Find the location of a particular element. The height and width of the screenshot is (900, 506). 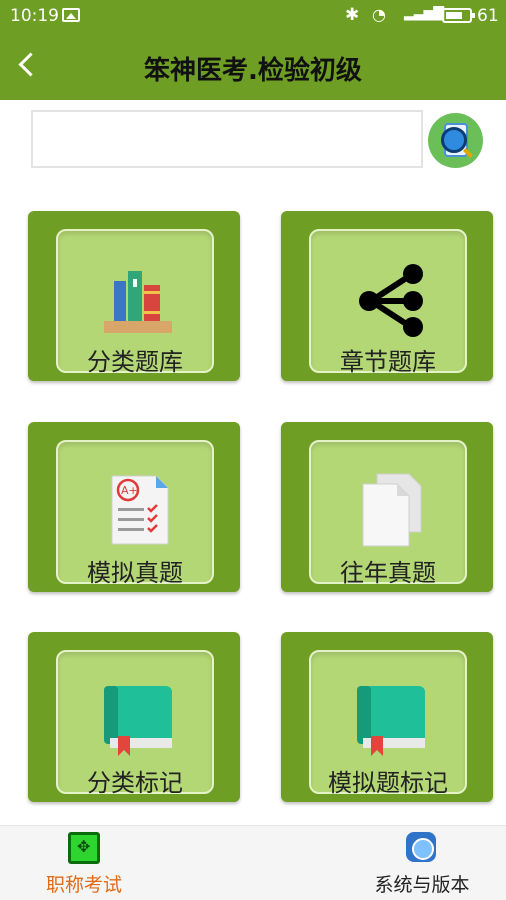

tile-chapter-bank: 章节题库 is located at coordinates (387, 296).